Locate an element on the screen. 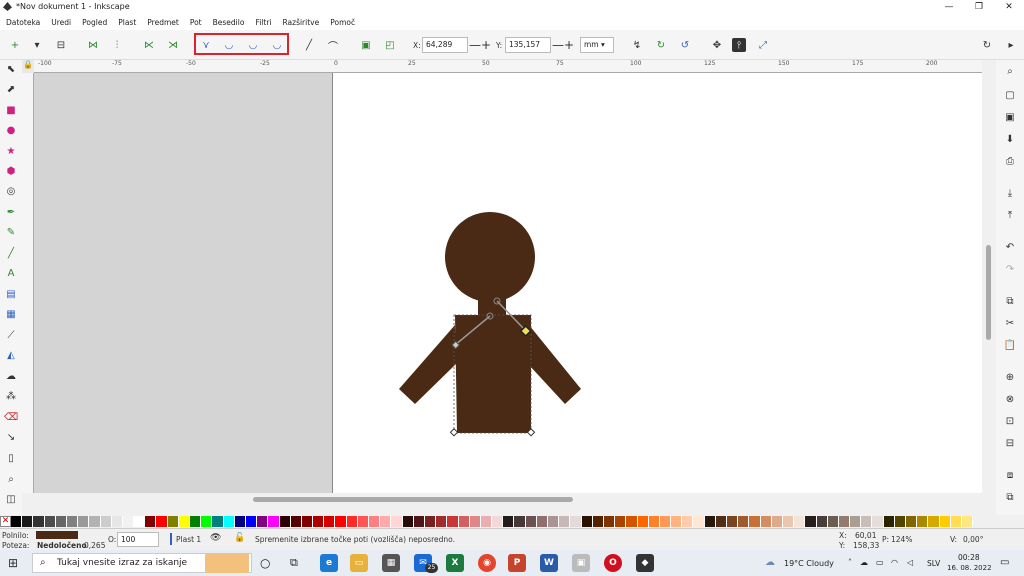 Image resolution: width=1024 pixels, height=576 pixels. segment-curve-icon: ⌒ is located at coordinates (333, 45).